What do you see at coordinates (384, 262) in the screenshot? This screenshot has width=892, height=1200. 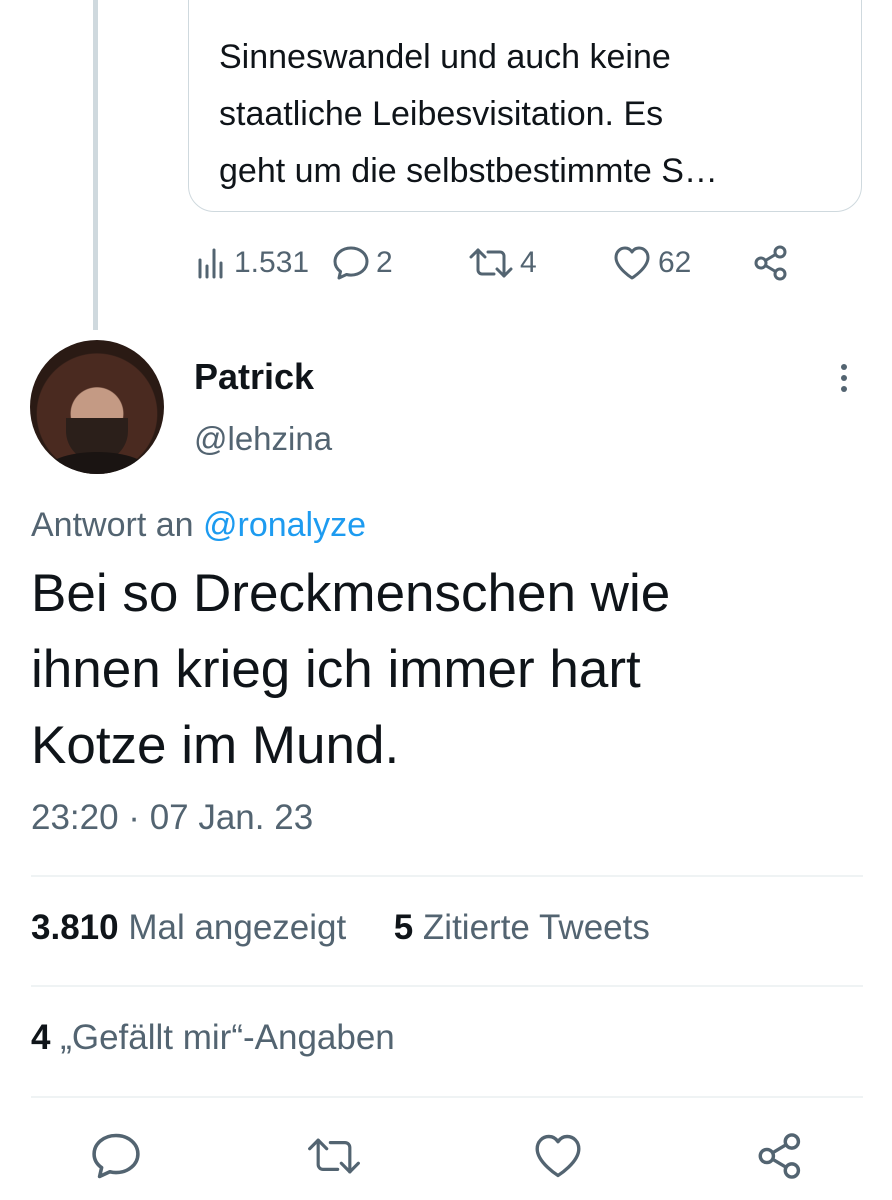 I see `reply-count: 2` at bounding box center [384, 262].